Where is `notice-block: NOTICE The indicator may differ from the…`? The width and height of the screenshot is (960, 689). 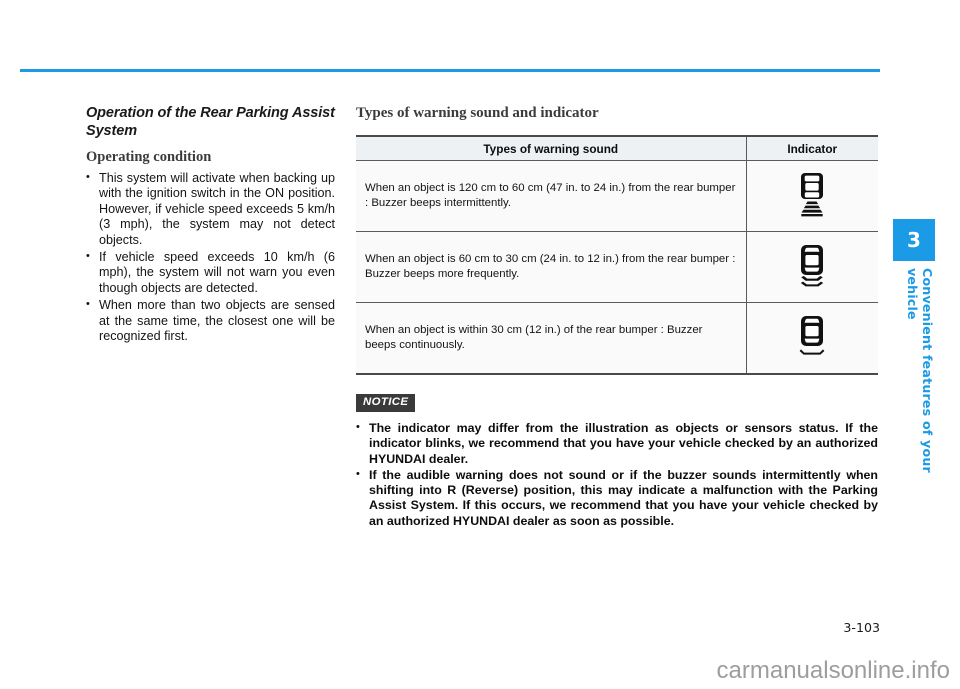
notice-block: NOTICE The indicator may differ from the… is located at coordinates (617, 460).